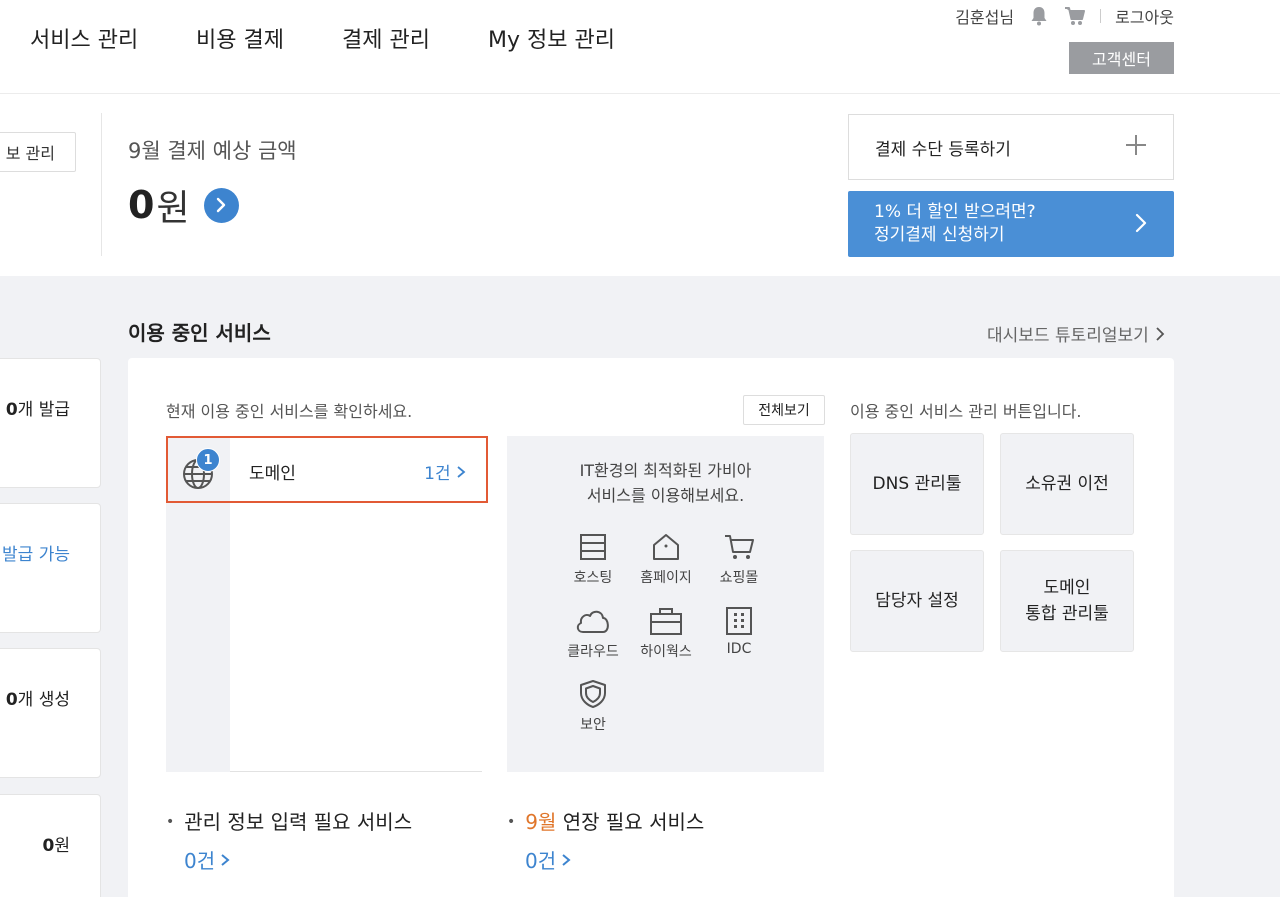  What do you see at coordinates (1121, 58) in the screenshot?
I see `customer-center-button: 고객센터` at bounding box center [1121, 58].